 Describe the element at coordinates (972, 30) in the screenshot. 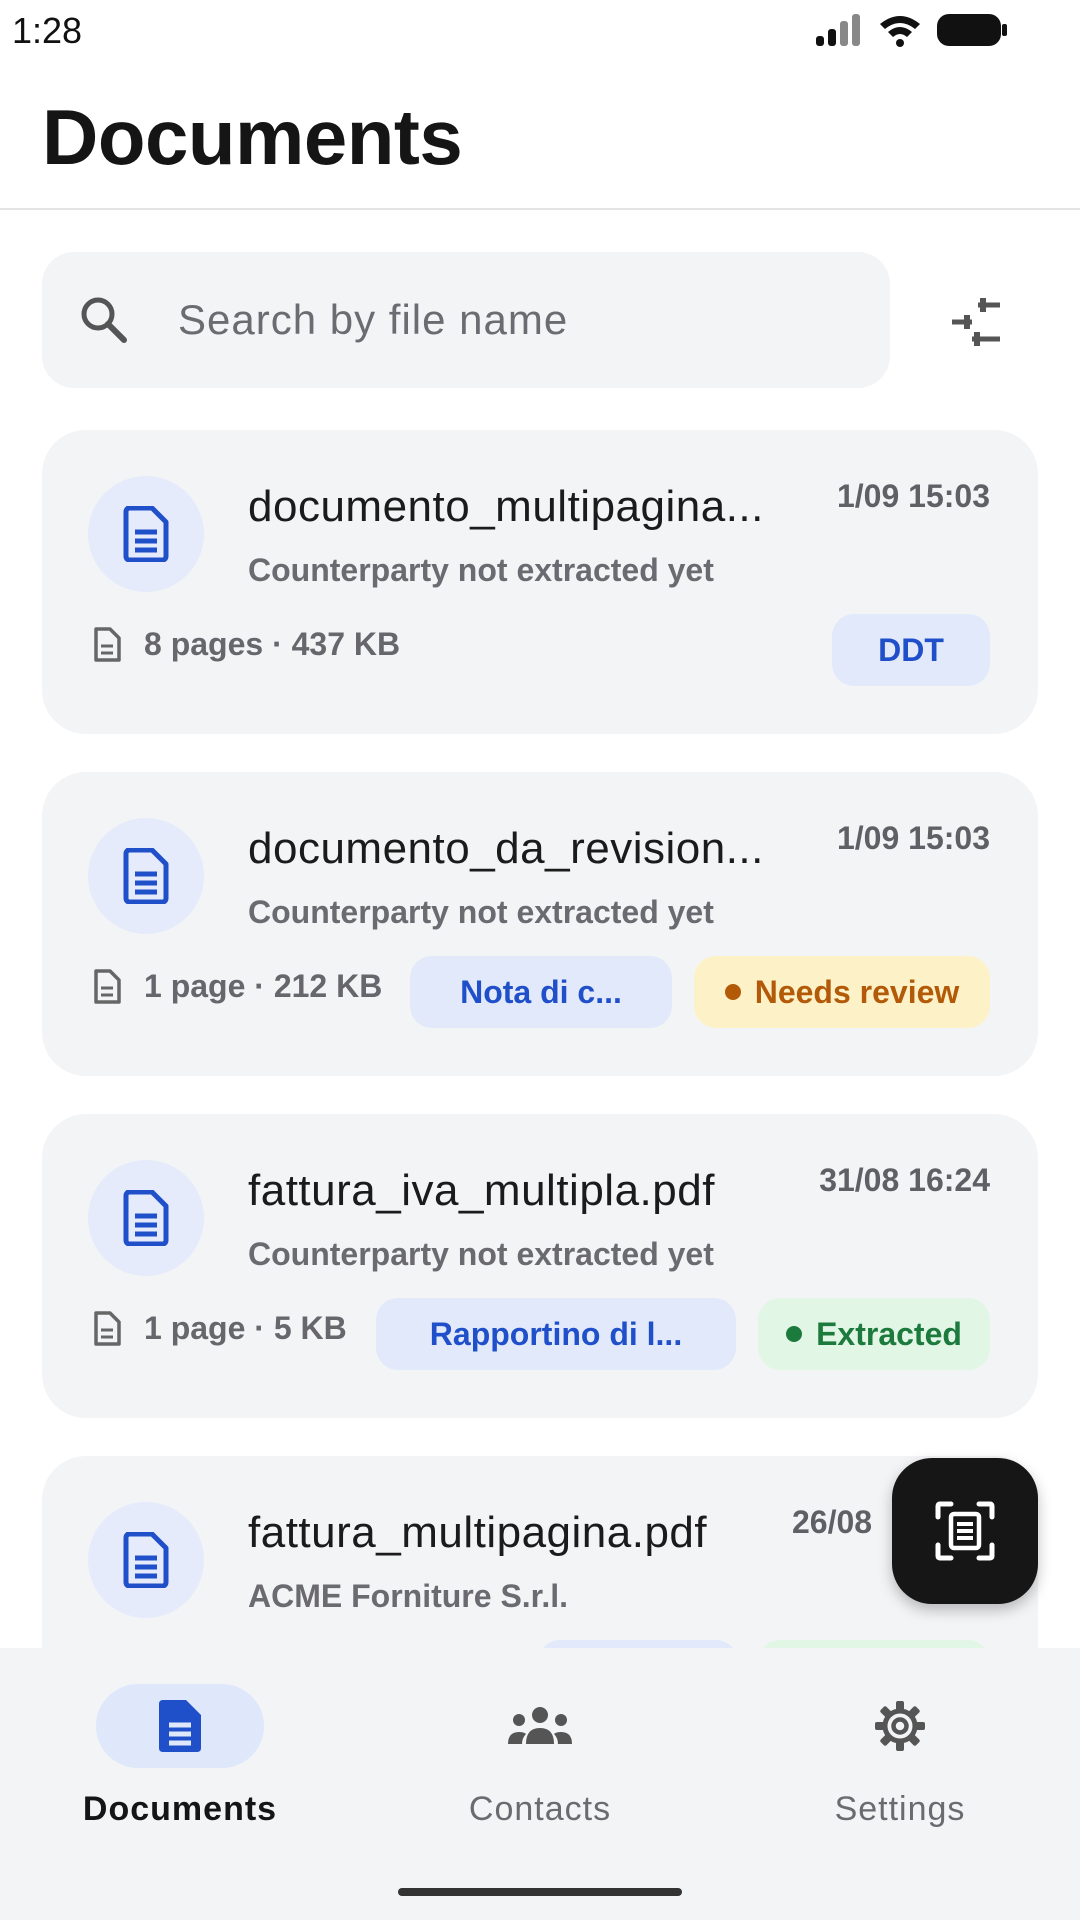

I see `battery-icon` at that location.